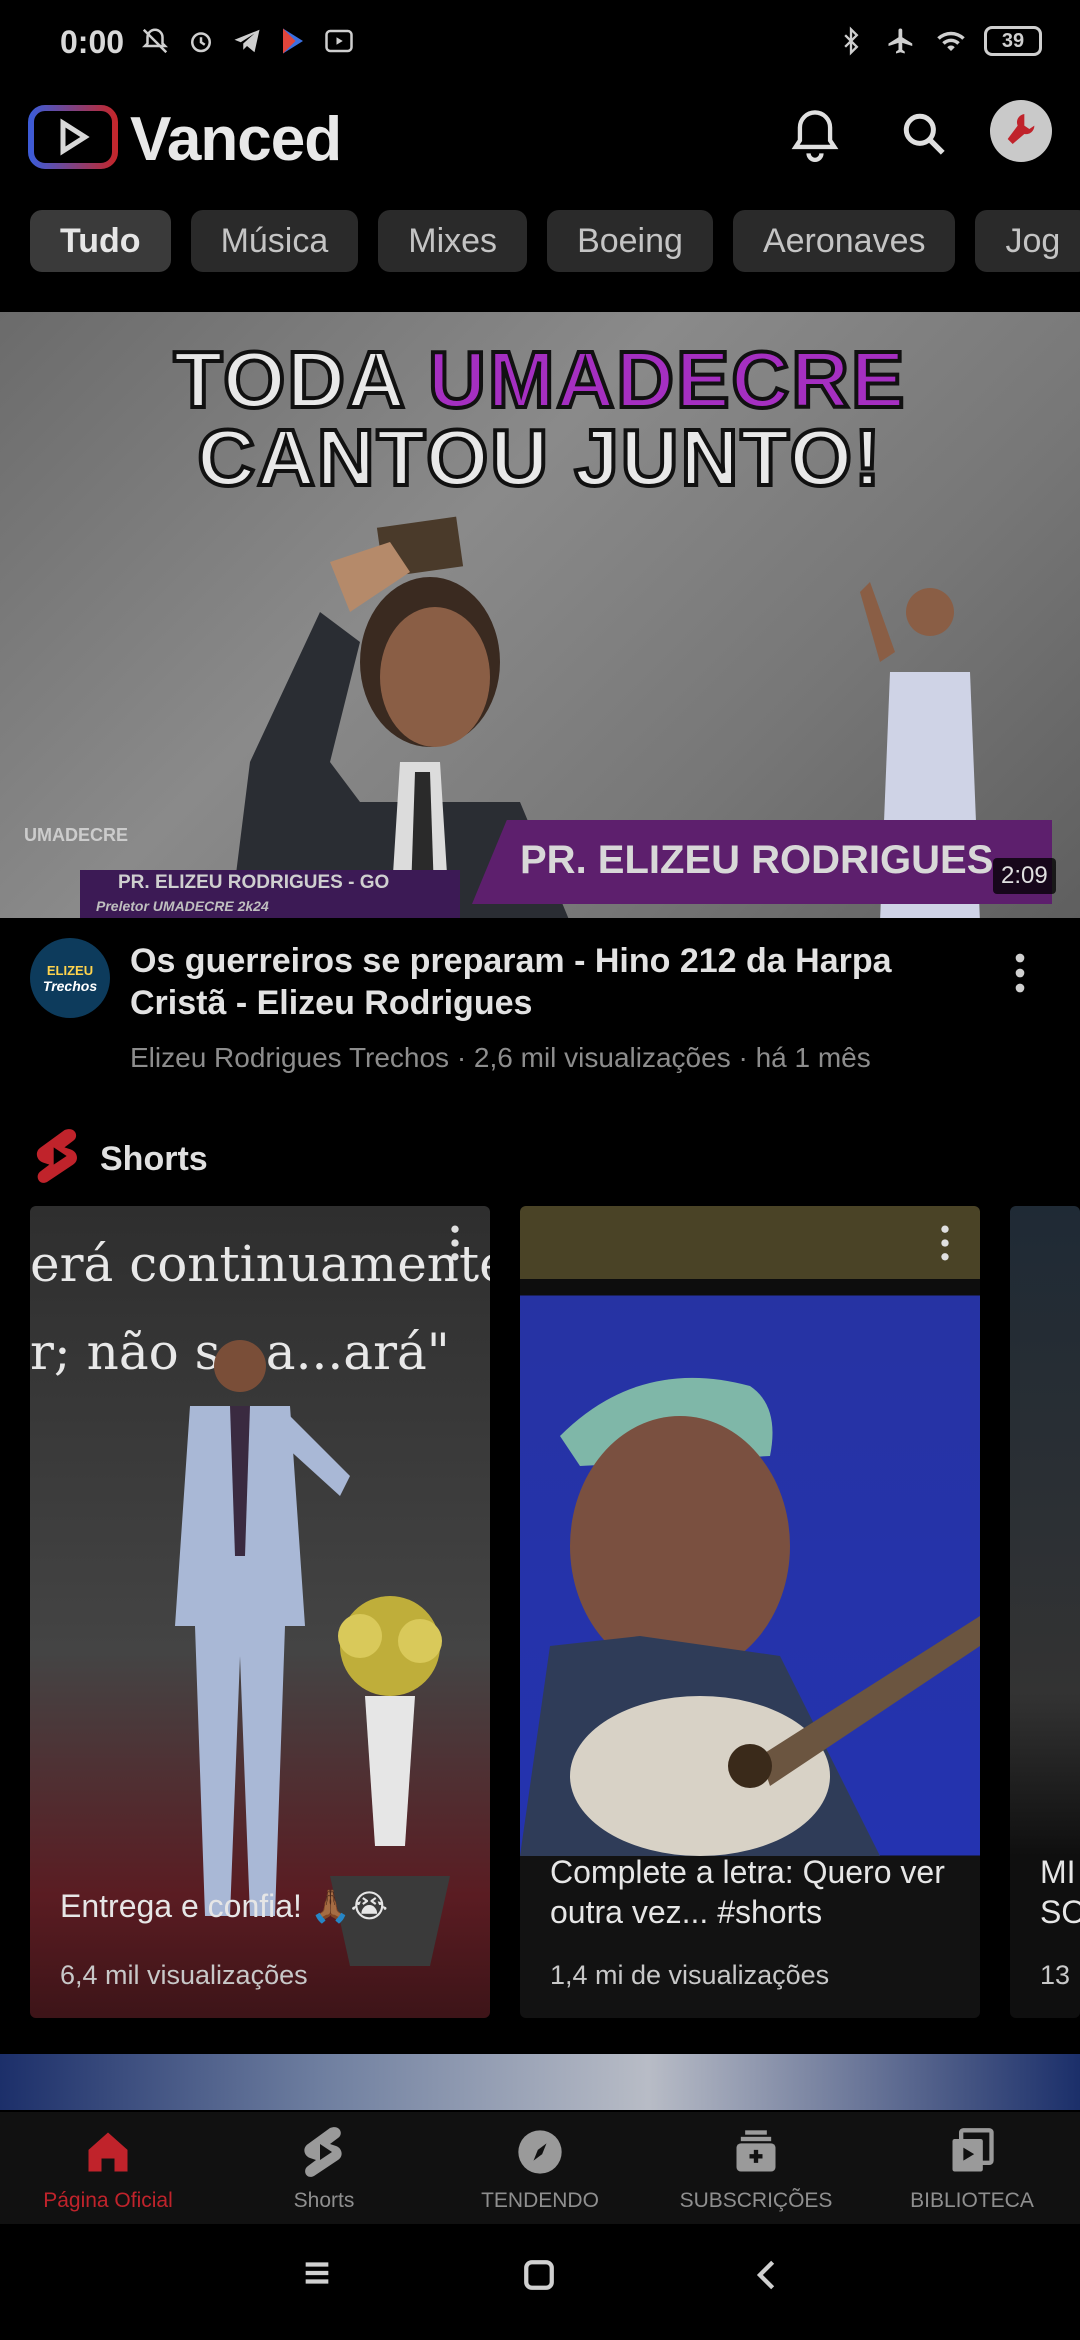 This screenshot has height=2340, width=1080. What do you see at coordinates (844, 241) in the screenshot?
I see `chip-aeronaves: Aeronaves` at bounding box center [844, 241].